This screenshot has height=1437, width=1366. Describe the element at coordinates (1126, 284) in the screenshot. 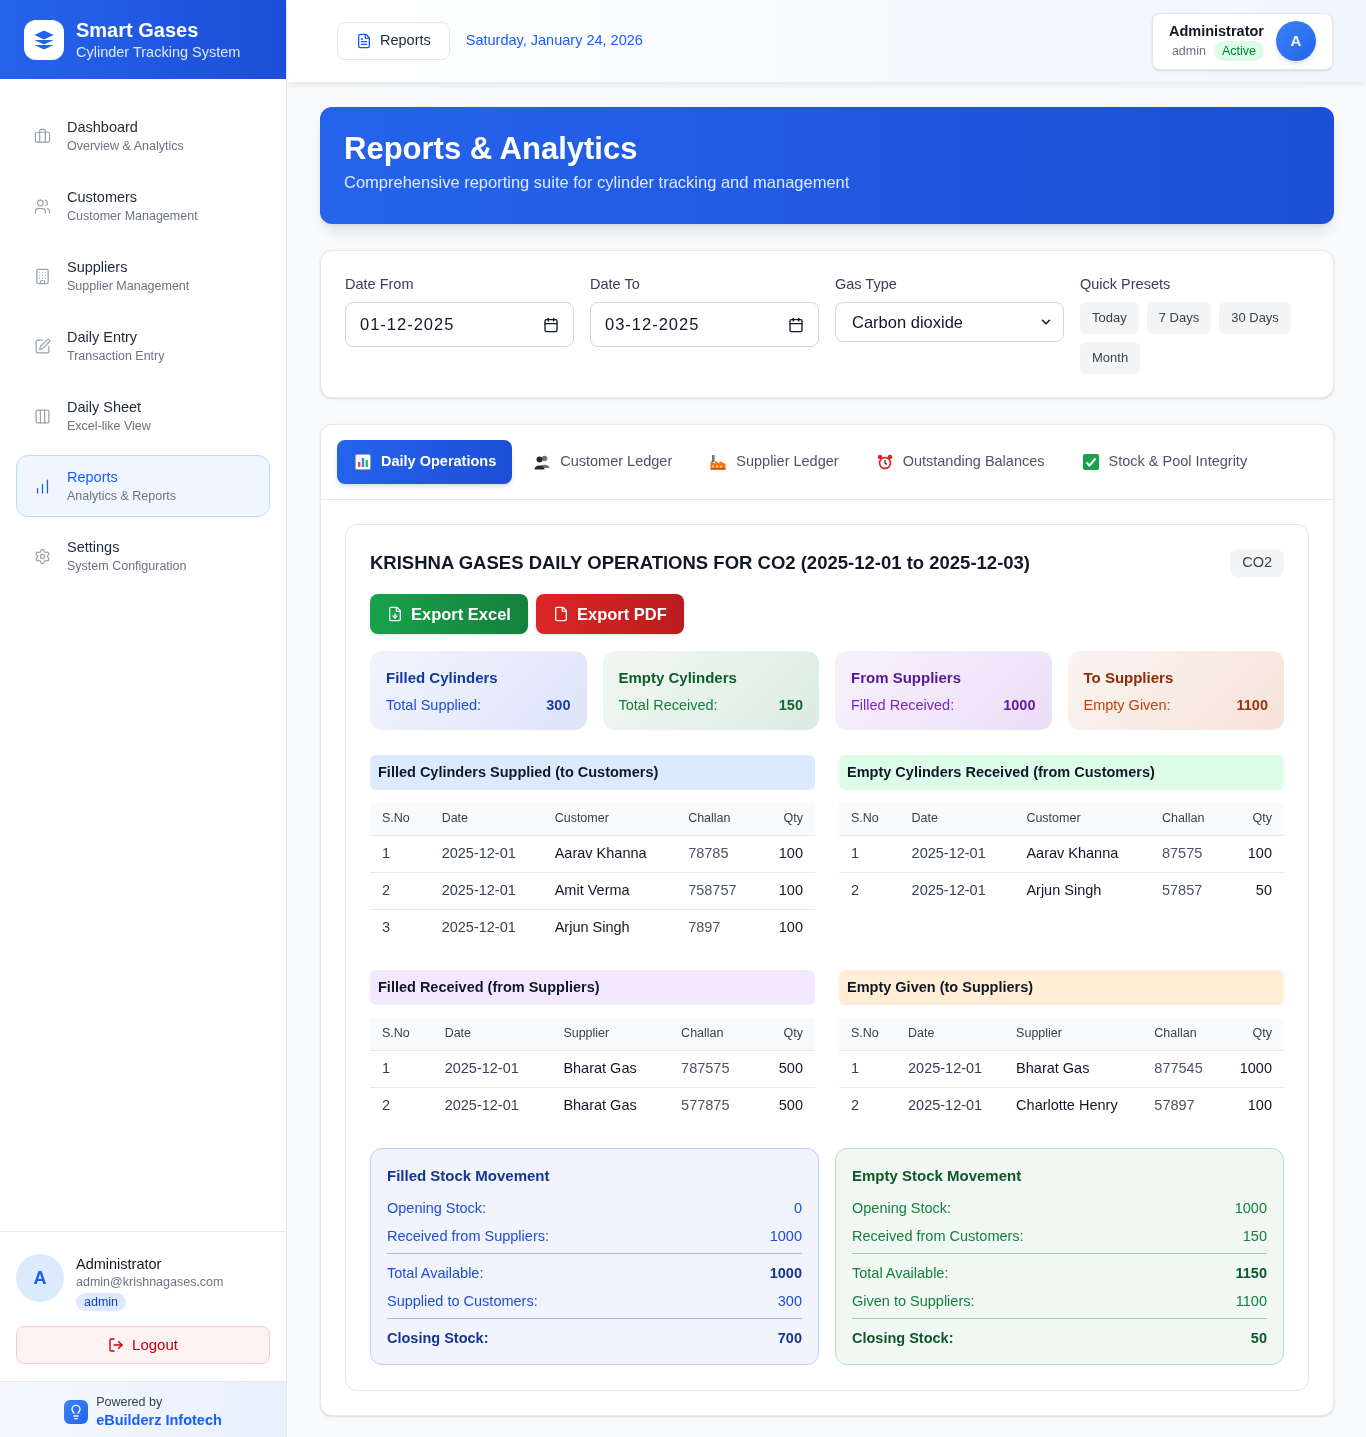

I see `field-label: Quick Presets` at that location.